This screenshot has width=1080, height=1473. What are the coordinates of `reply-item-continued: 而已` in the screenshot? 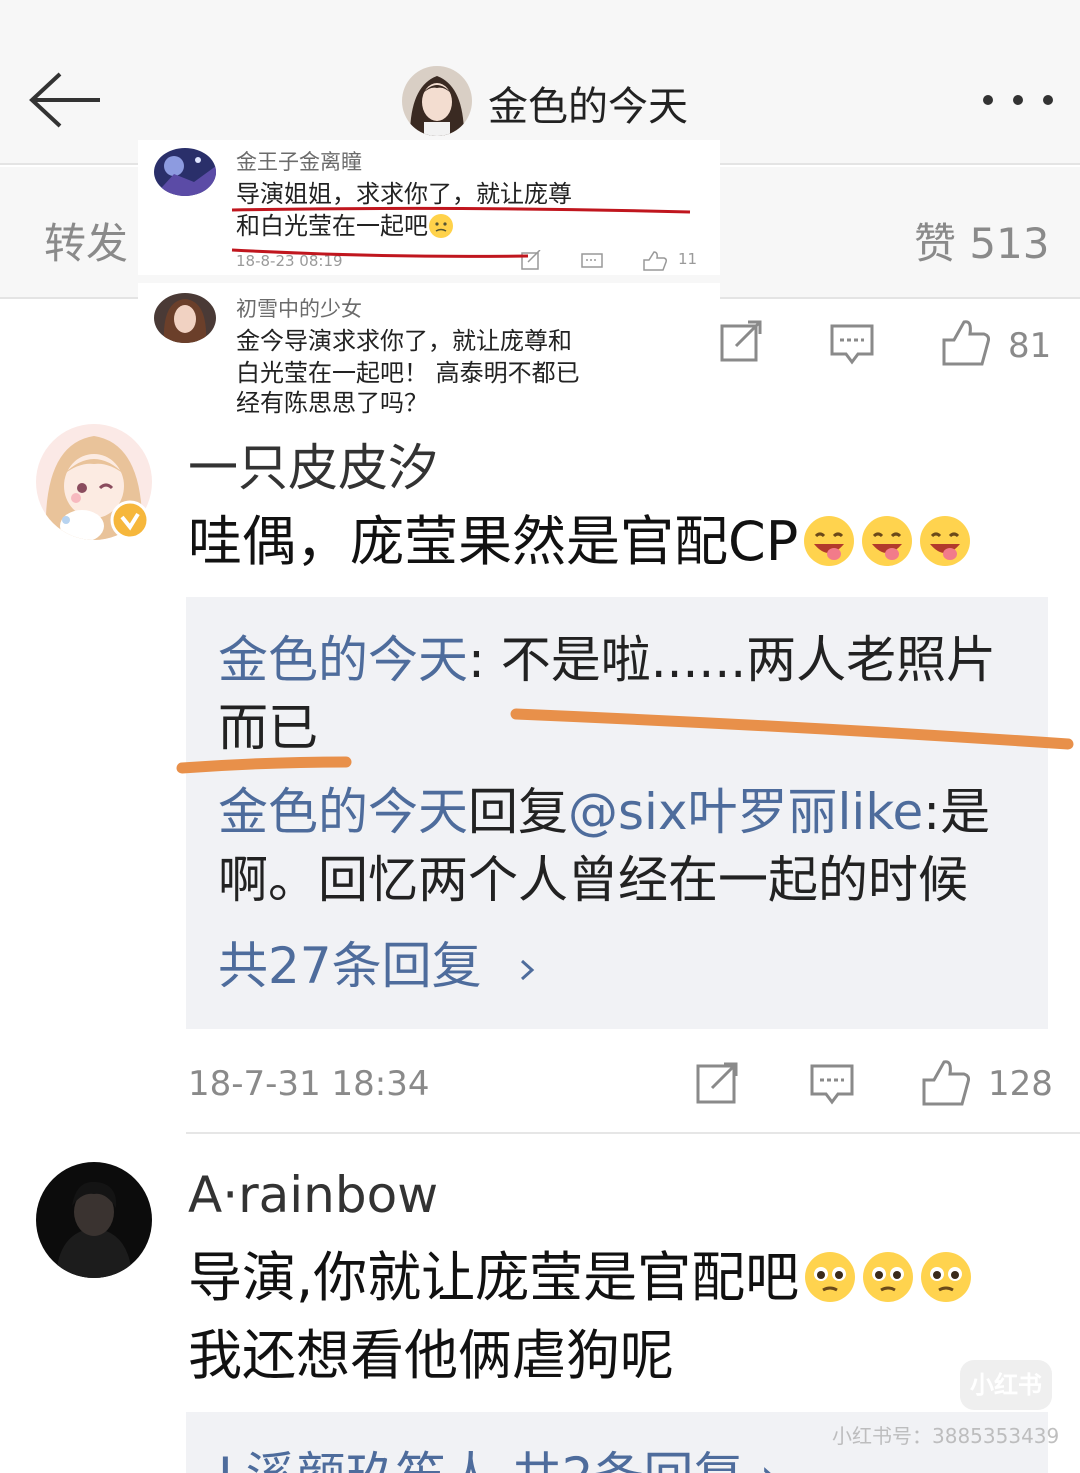 It's located at (268, 728).